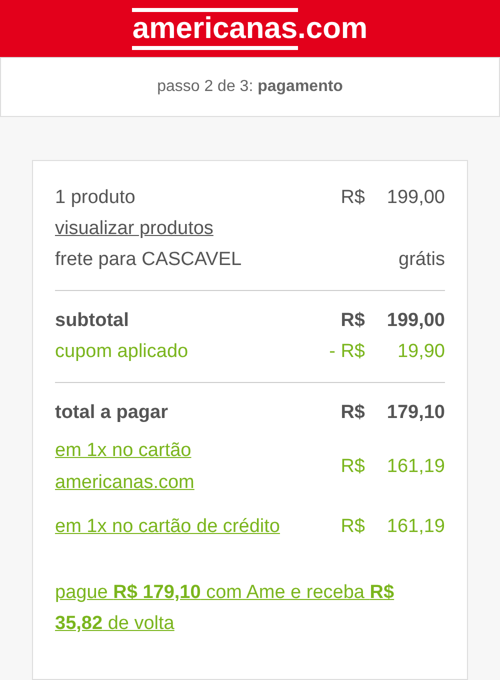 The height and width of the screenshot is (680, 500). Describe the element at coordinates (421, 260) in the screenshot. I see `price-amount: grátis` at that location.